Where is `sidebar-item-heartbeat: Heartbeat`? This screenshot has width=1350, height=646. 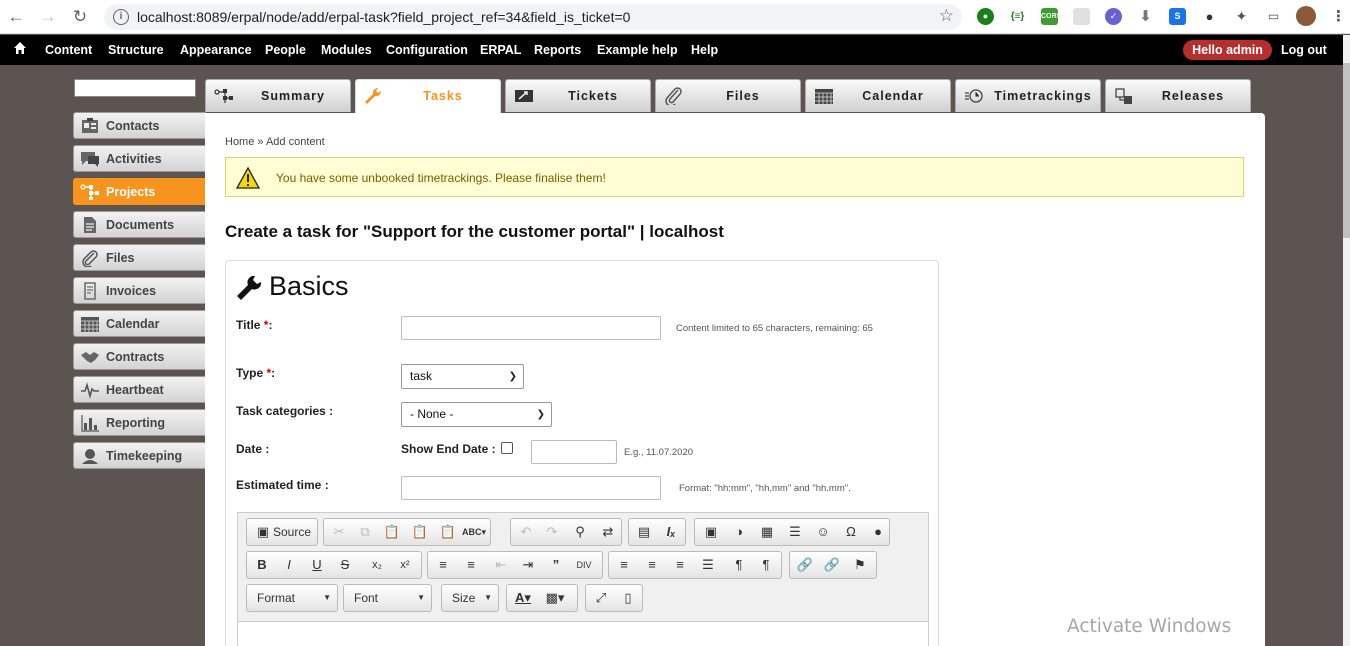
sidebar-item-heartbeat: Heartbeat is located at coordinates (139, 389).